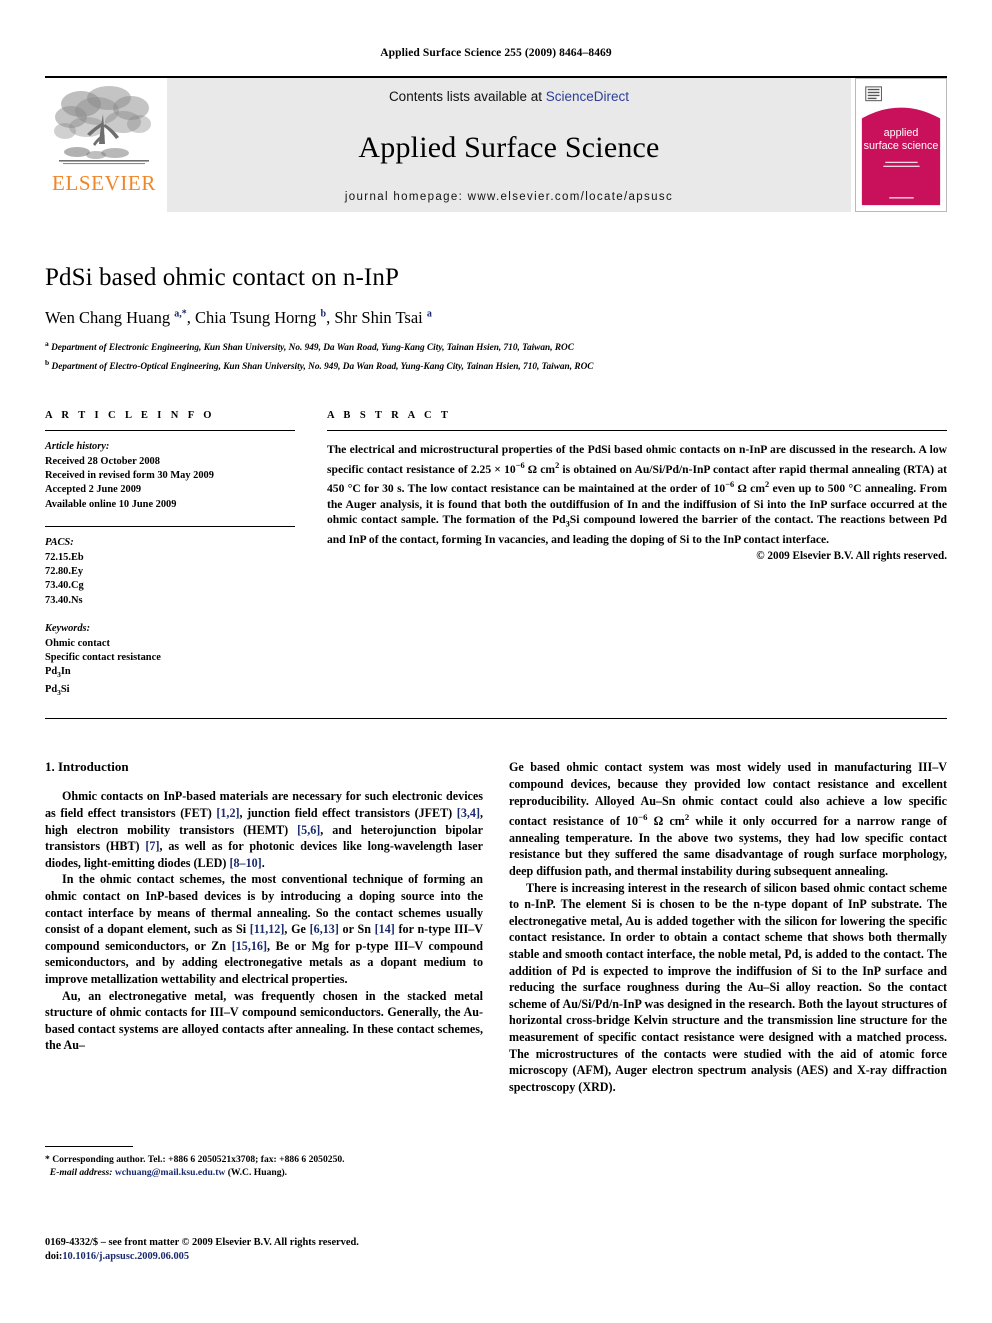  I want to click on footnote-rule, so click(89, 1146).